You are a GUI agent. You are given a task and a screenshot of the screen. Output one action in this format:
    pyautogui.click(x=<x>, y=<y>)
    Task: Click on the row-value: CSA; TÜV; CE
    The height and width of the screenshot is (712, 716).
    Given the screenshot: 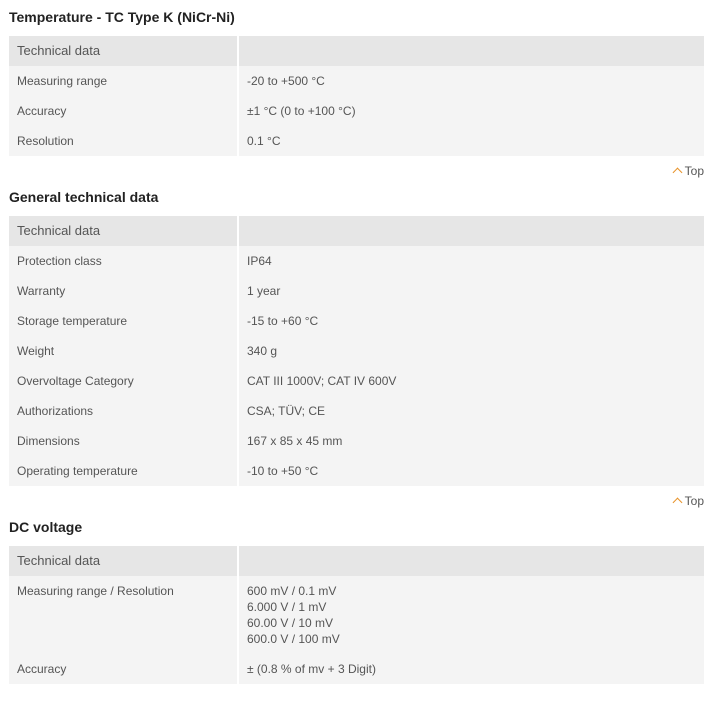 What is the action you would take?
    pyautogui.click(x=471, y=411)
    